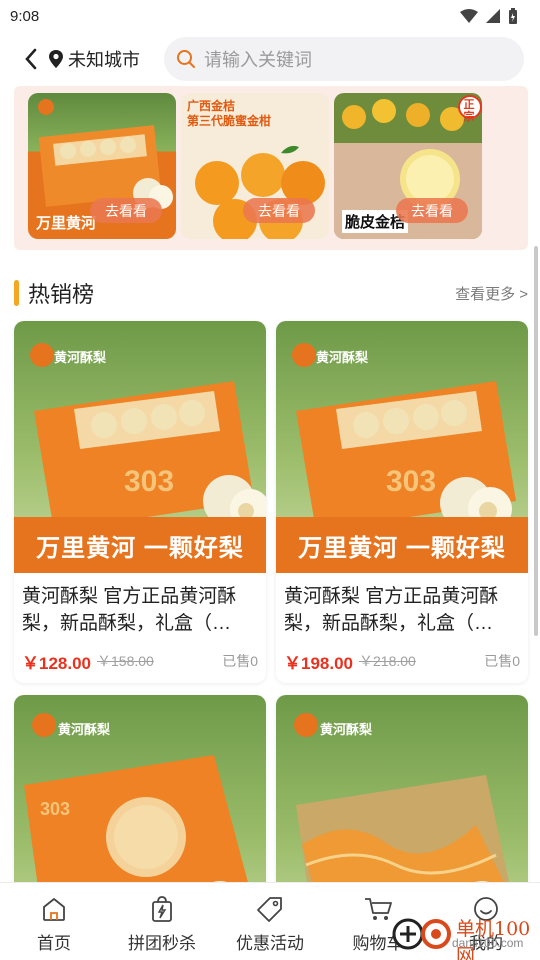 Image resolution: width=540 pixels, height=960 pixels. Describe the element at coordinates (56, 59) in the screenshot. I see `location-pin-icon` at that location.